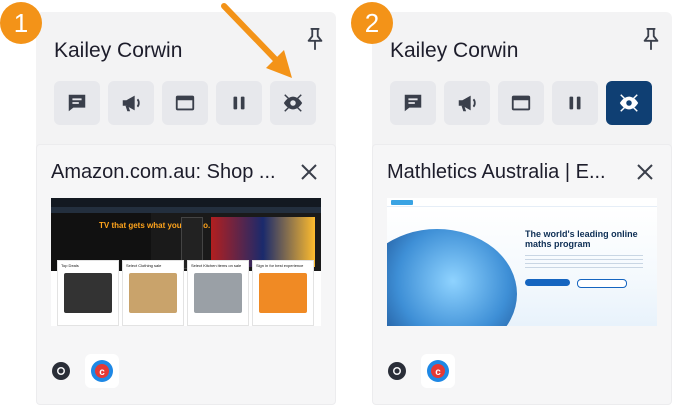 This screenshot has width=685, height=415. I want to click on thumbnail-card-label: Sign in for best experience, so click(280, 265).